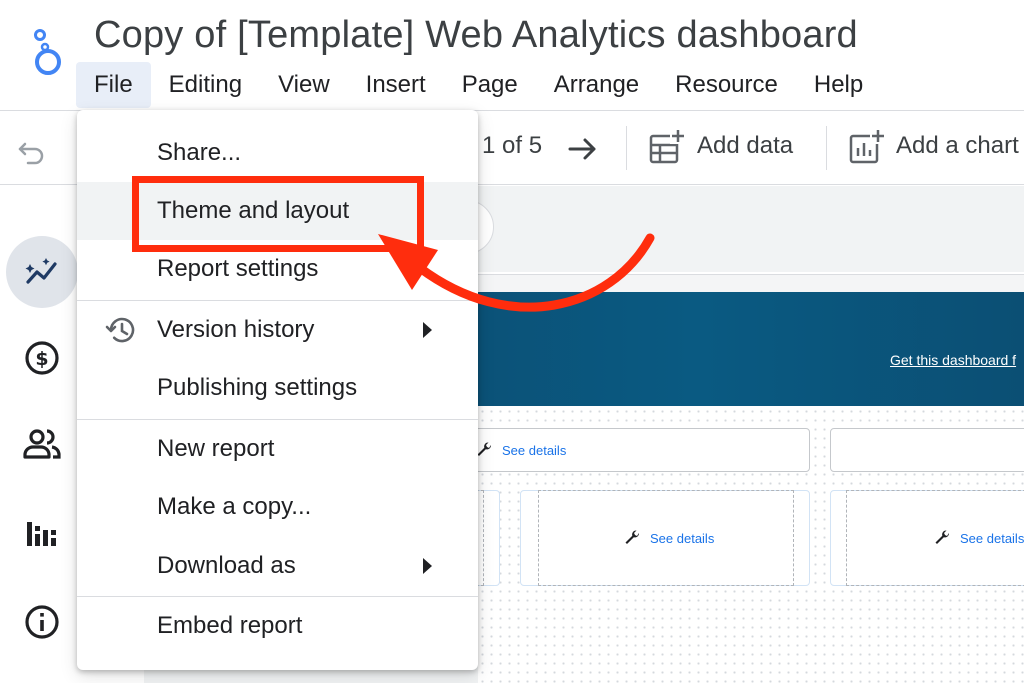 The width and height of the screenshot is (1024, 683). Describe the element at coordinates (236, 329) in the screenshot. I see `menu-item-label: Version history` at that location.